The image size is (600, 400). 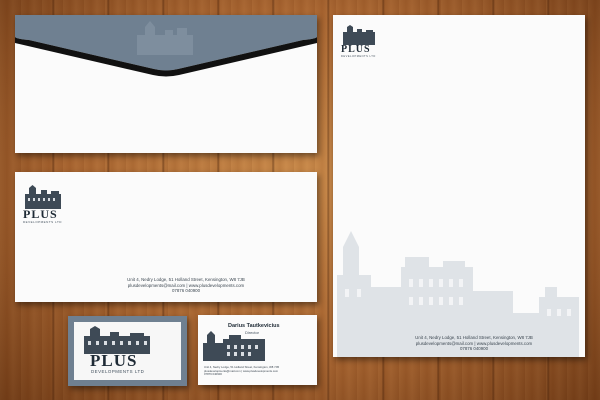 I want to click on envelope-flap, so click(x=166, y=46).